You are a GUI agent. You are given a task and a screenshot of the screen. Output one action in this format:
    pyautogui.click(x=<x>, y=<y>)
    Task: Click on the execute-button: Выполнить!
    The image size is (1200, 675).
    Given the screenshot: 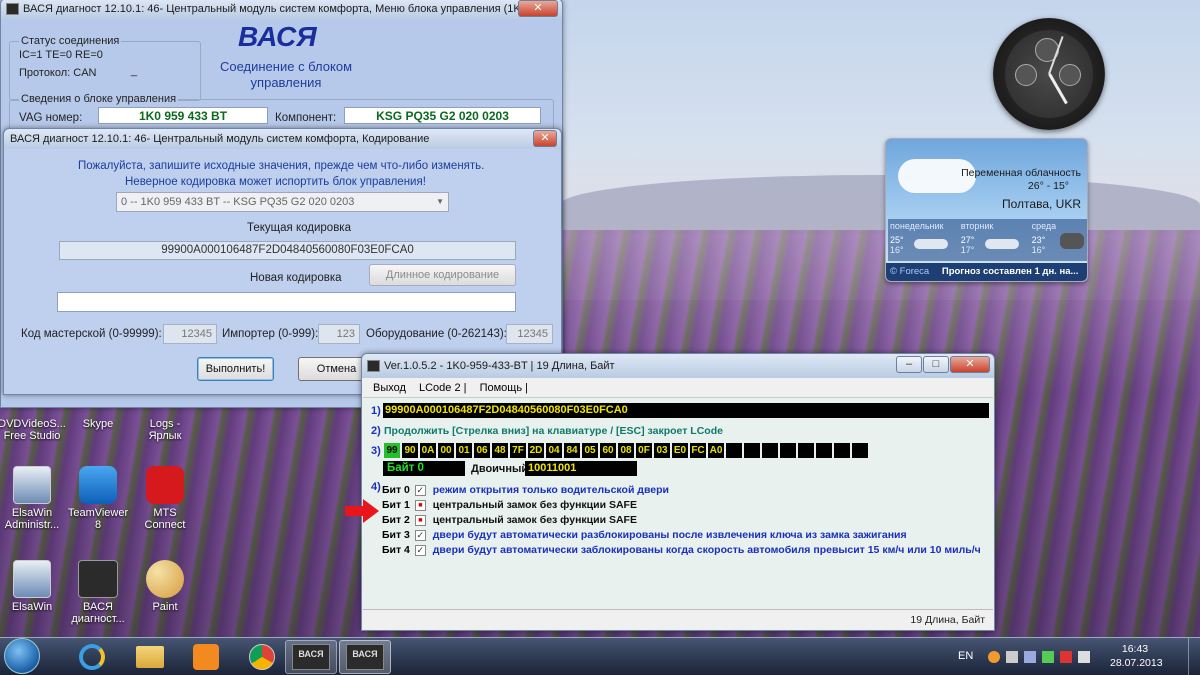 What is the action you would take?
    pyautogui.click(x=235, y=369)
    